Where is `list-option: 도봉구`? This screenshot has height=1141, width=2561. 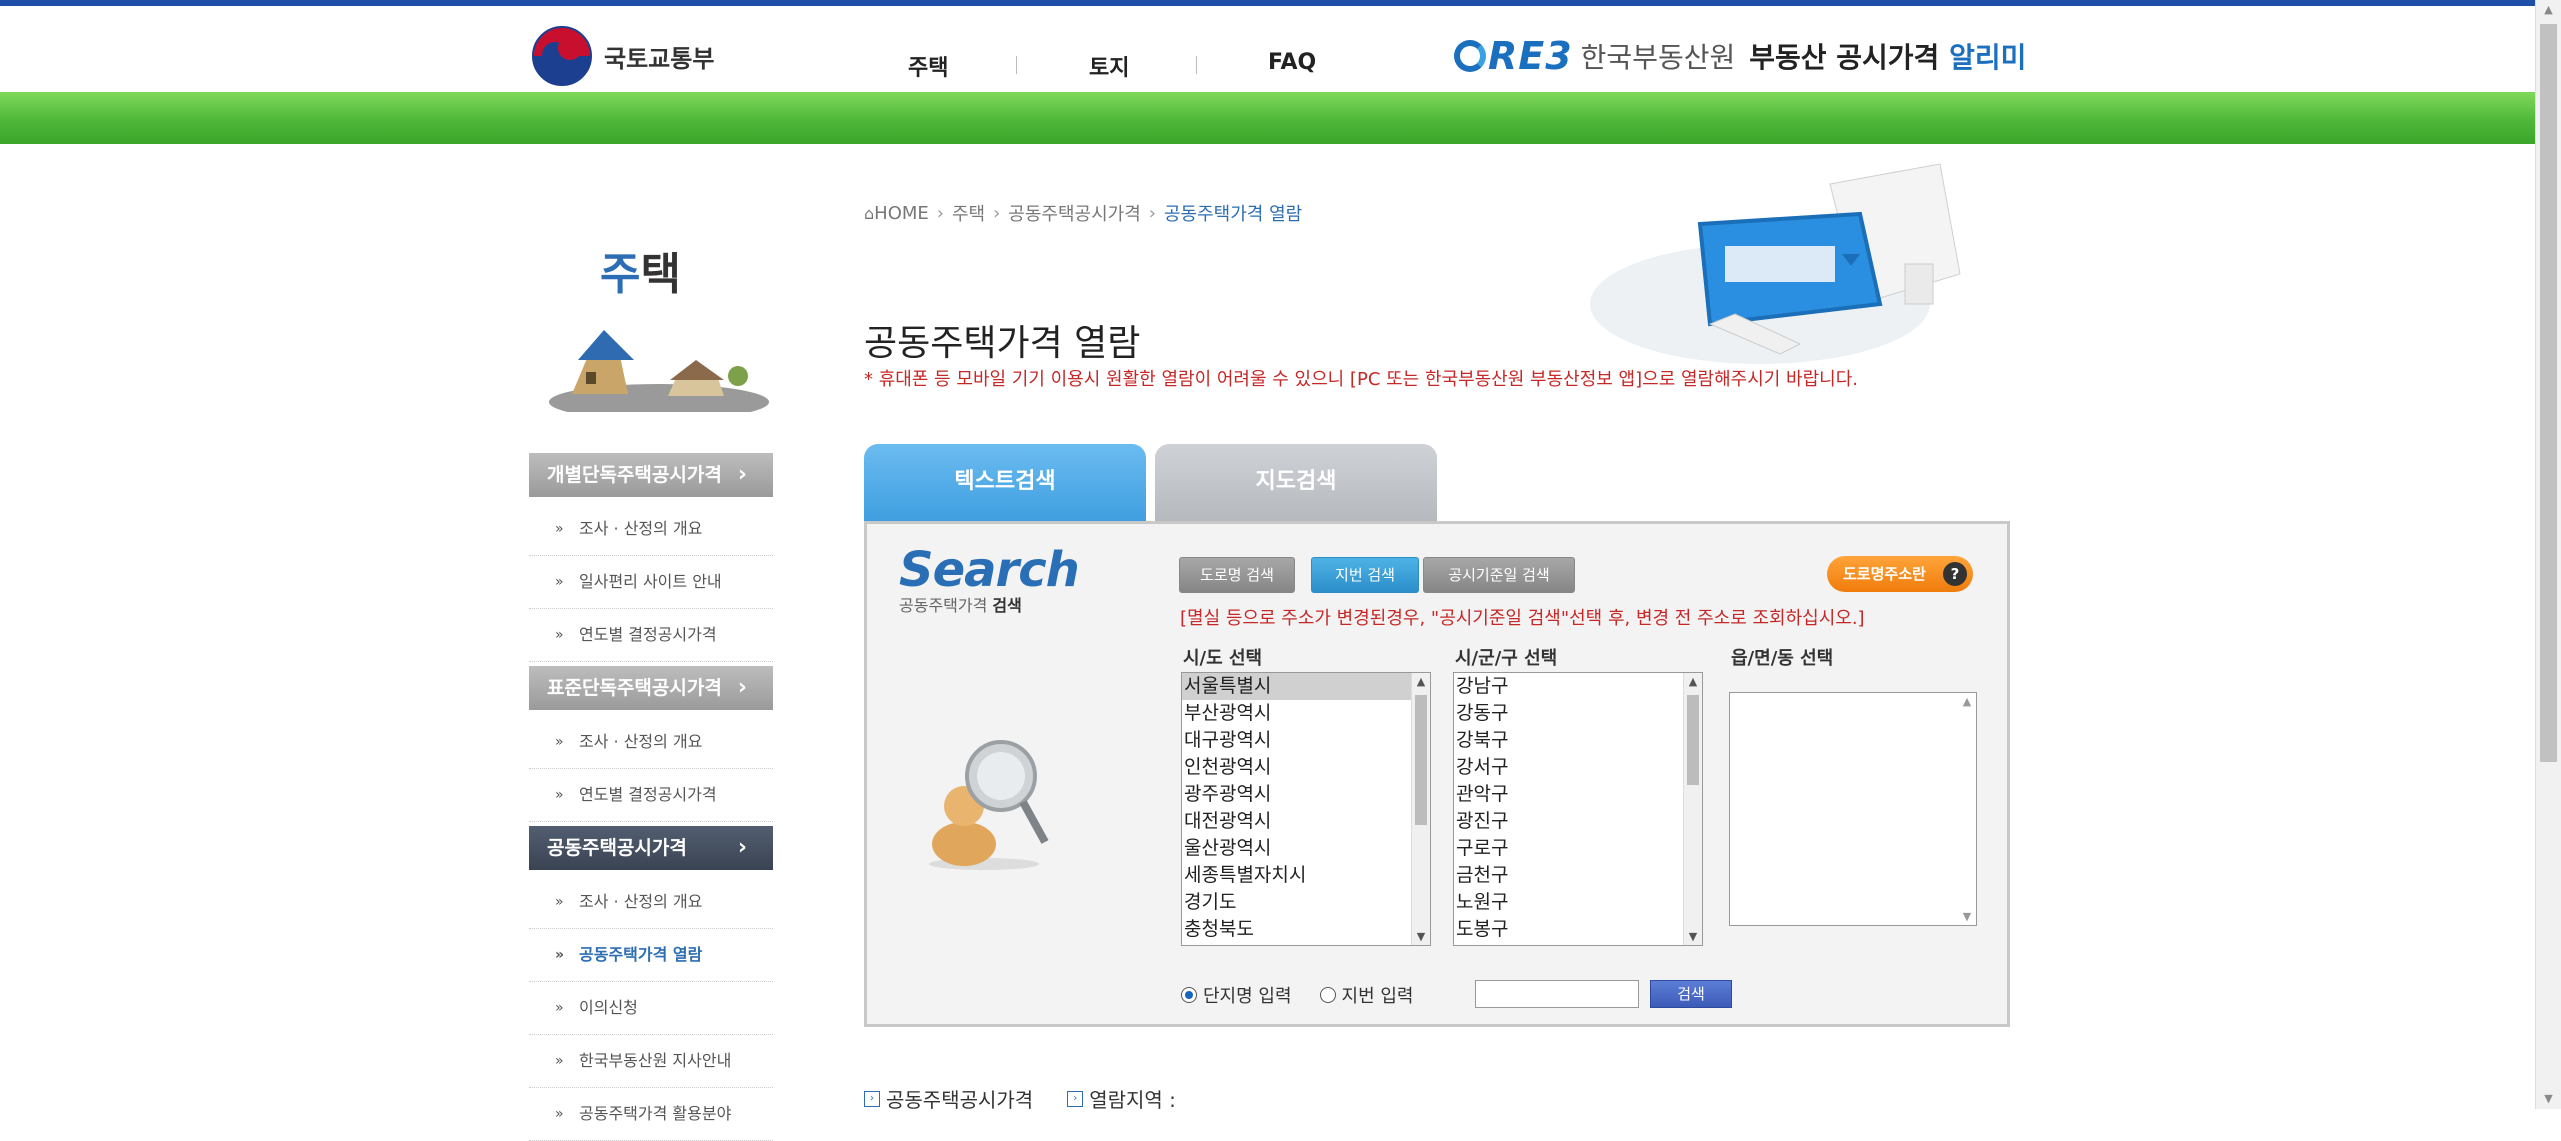
list-option: 도봉구 is located at coordinates (1578, 929).